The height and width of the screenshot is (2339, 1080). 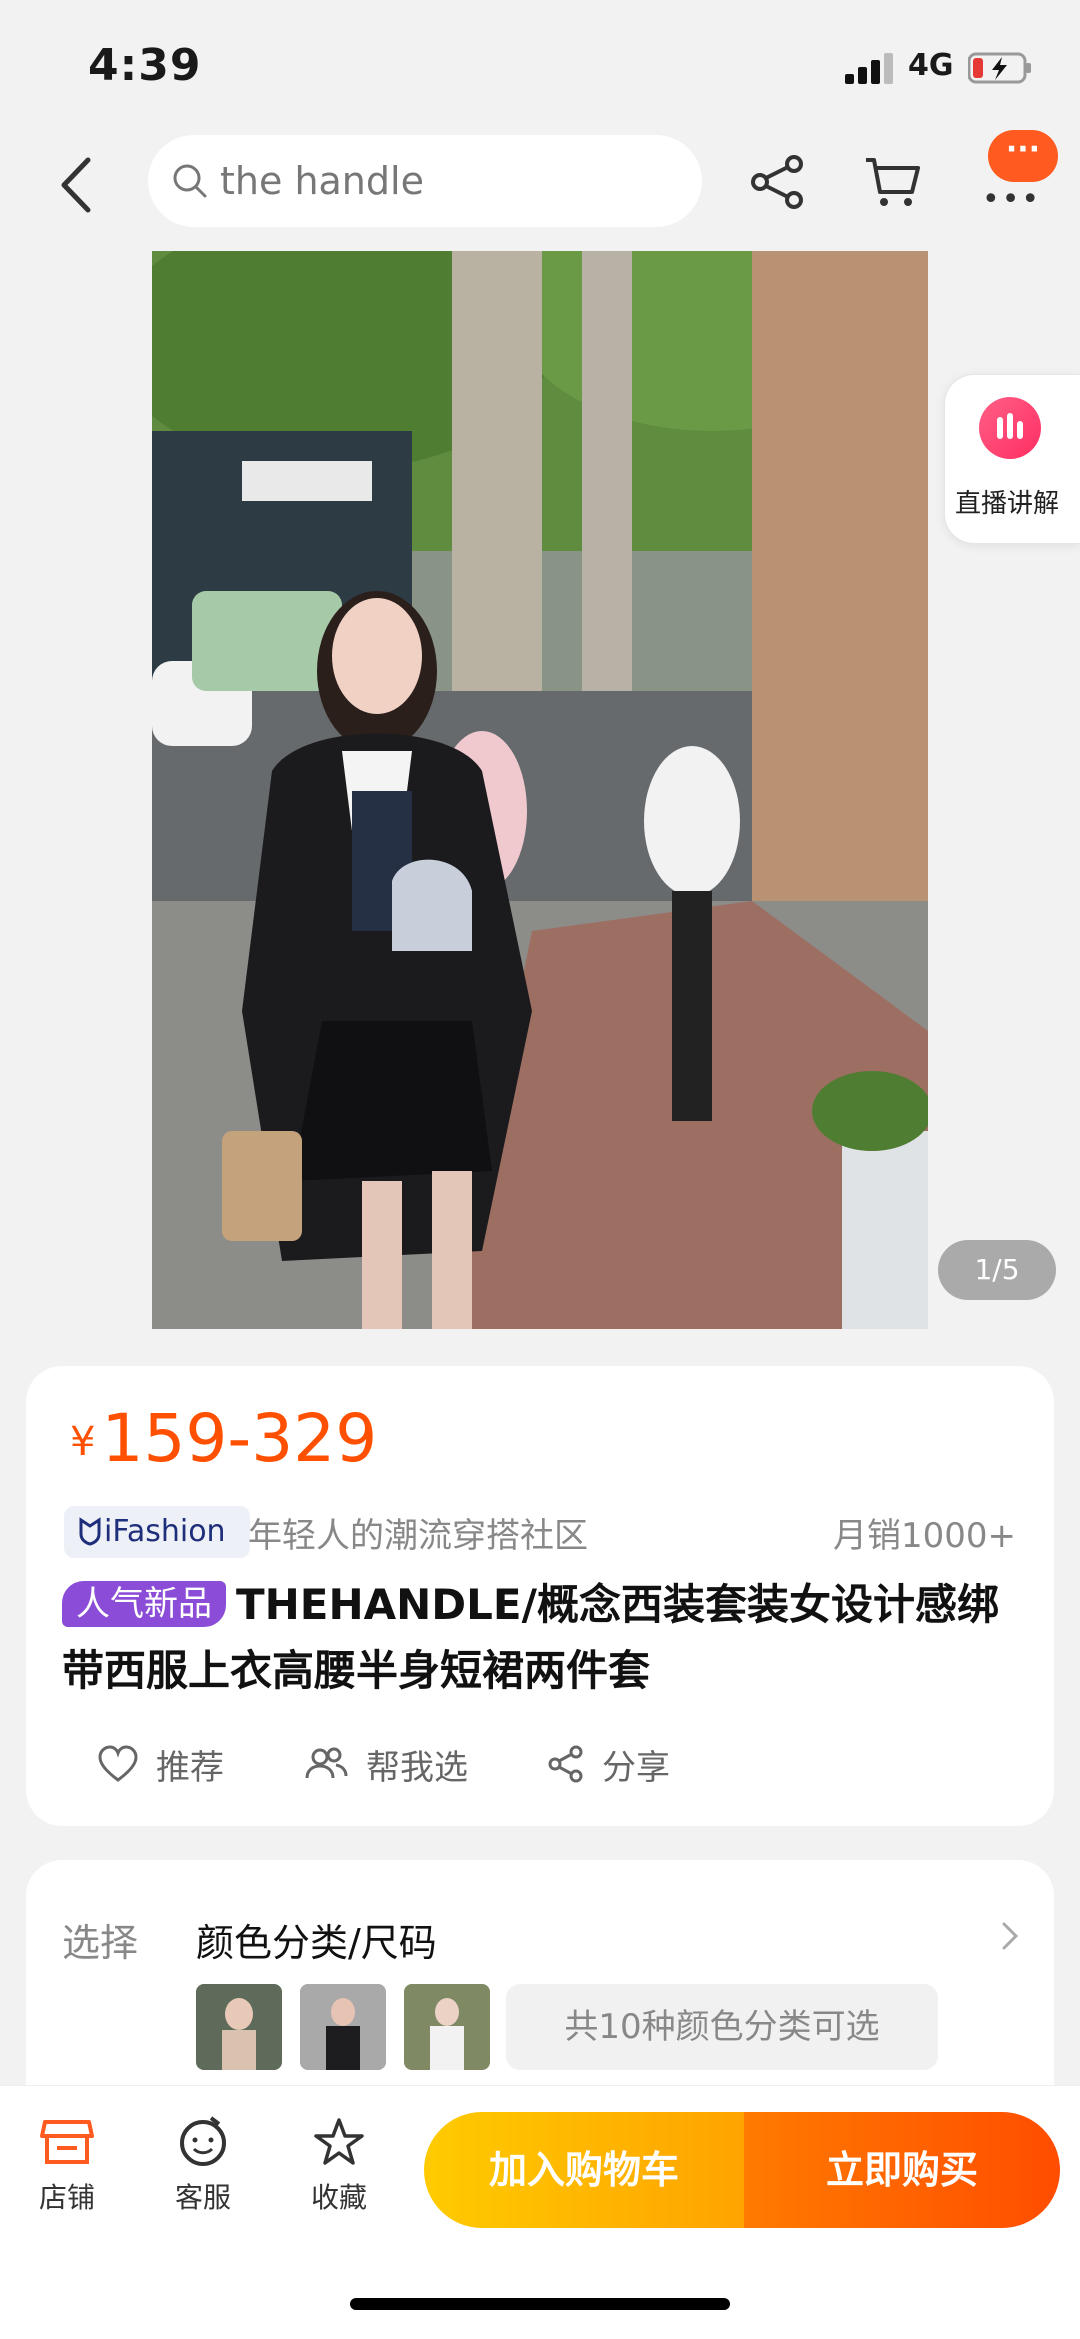 What do you see at coordinates (418, 1532) in the screenshot?
I see `brand-tagline: 年轻人的潮流穿搭社区` at bounding box center [418, 1532].